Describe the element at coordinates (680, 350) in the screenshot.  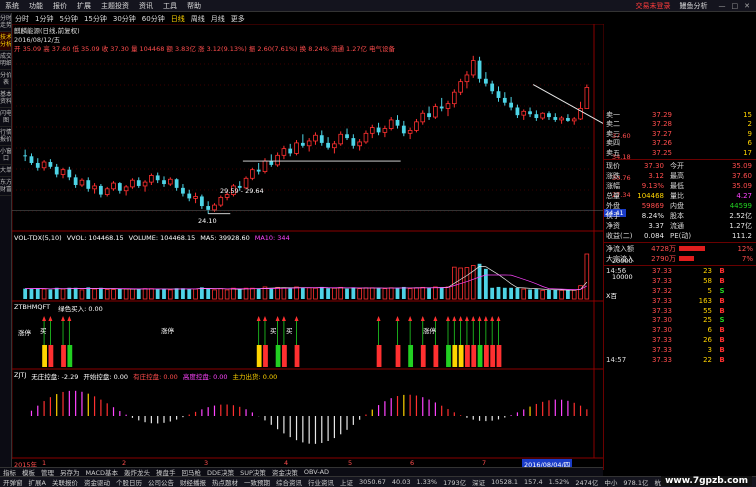
I see `tick-row: 37.33 3 B` at that location.